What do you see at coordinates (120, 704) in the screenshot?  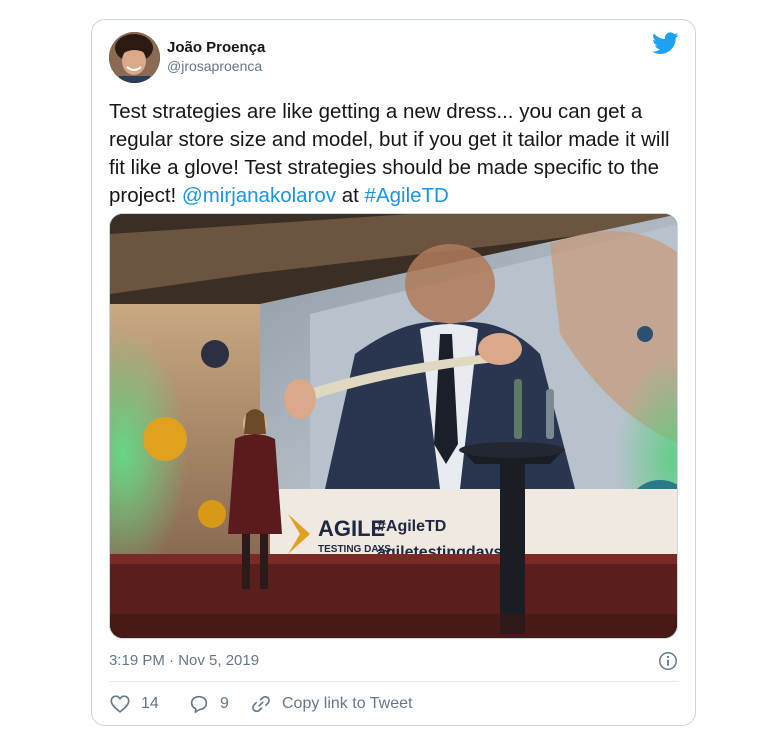 I see `heart-icon` at bounding box center [120, 704].